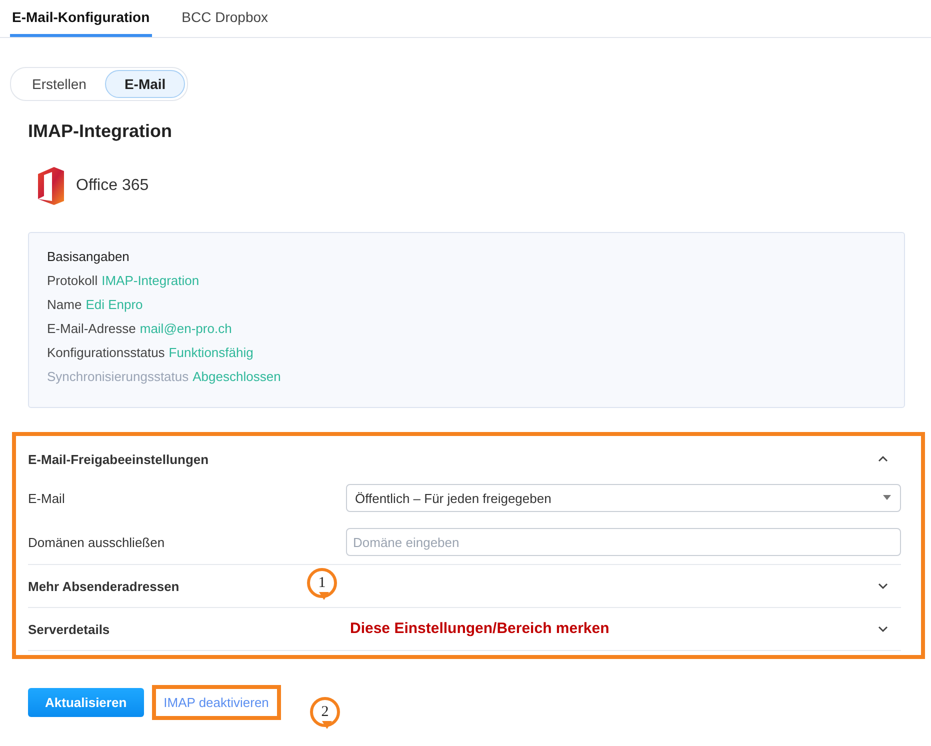 Image resolution: width=931 pixels, height=746 pixels. I want to click on caret-icon, so click(887, 498).